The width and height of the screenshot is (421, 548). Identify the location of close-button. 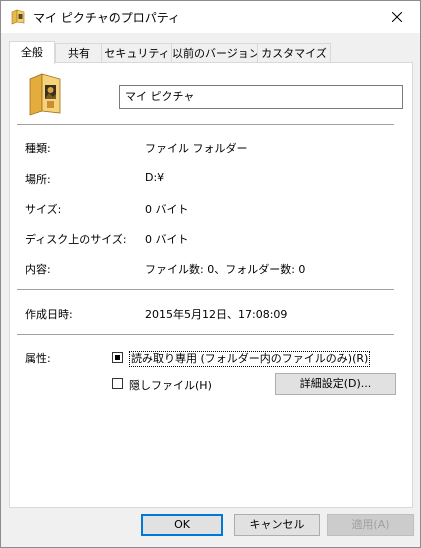
(397, 17).